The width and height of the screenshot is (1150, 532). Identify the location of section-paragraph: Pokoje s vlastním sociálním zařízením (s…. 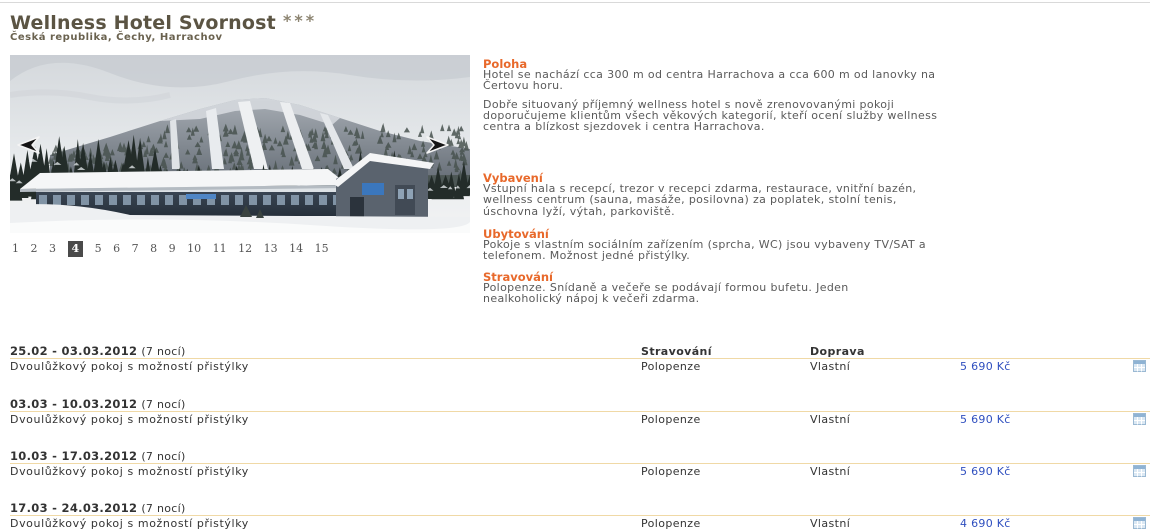
(753, 250).